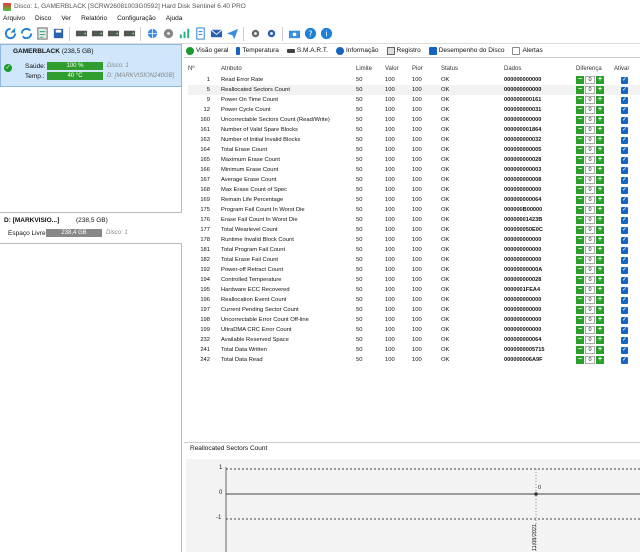 The height and width of the screenshot is (552, 640). Describe the element at coordinates (10, 34) in the screenshot. I see `refresh-icon` at that location.